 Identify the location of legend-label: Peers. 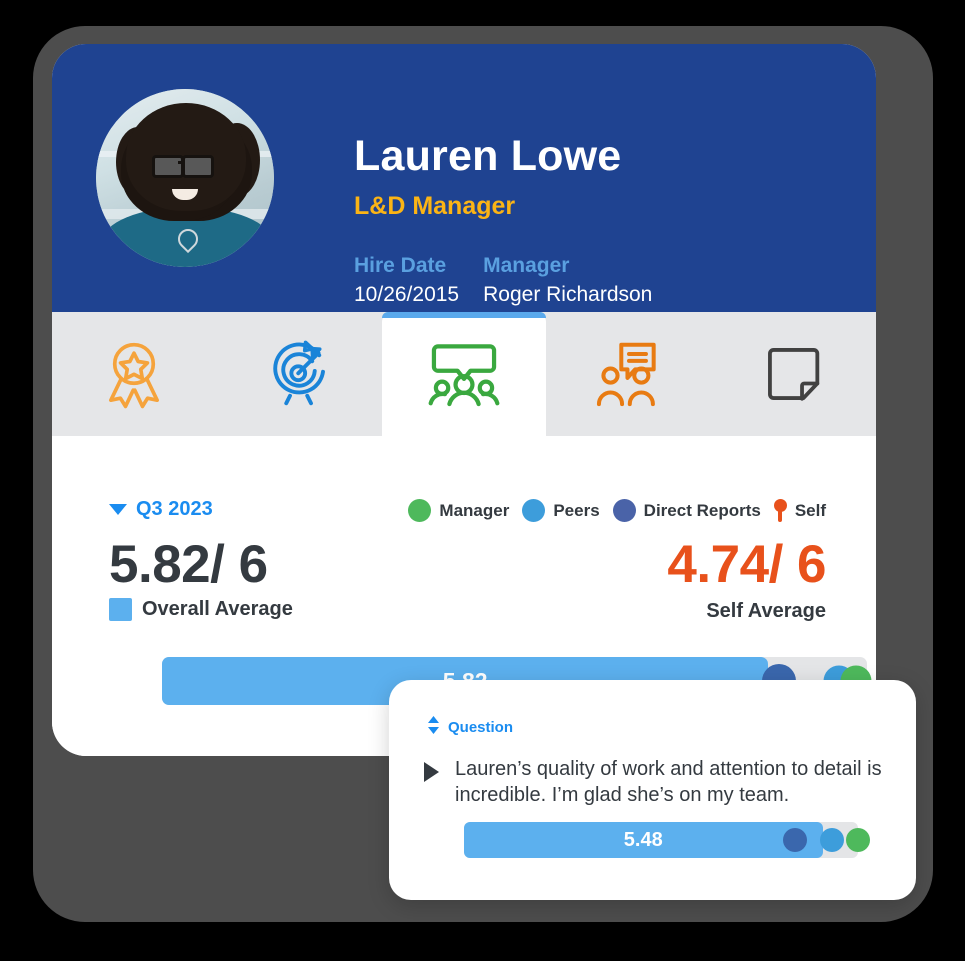
(576, 510).